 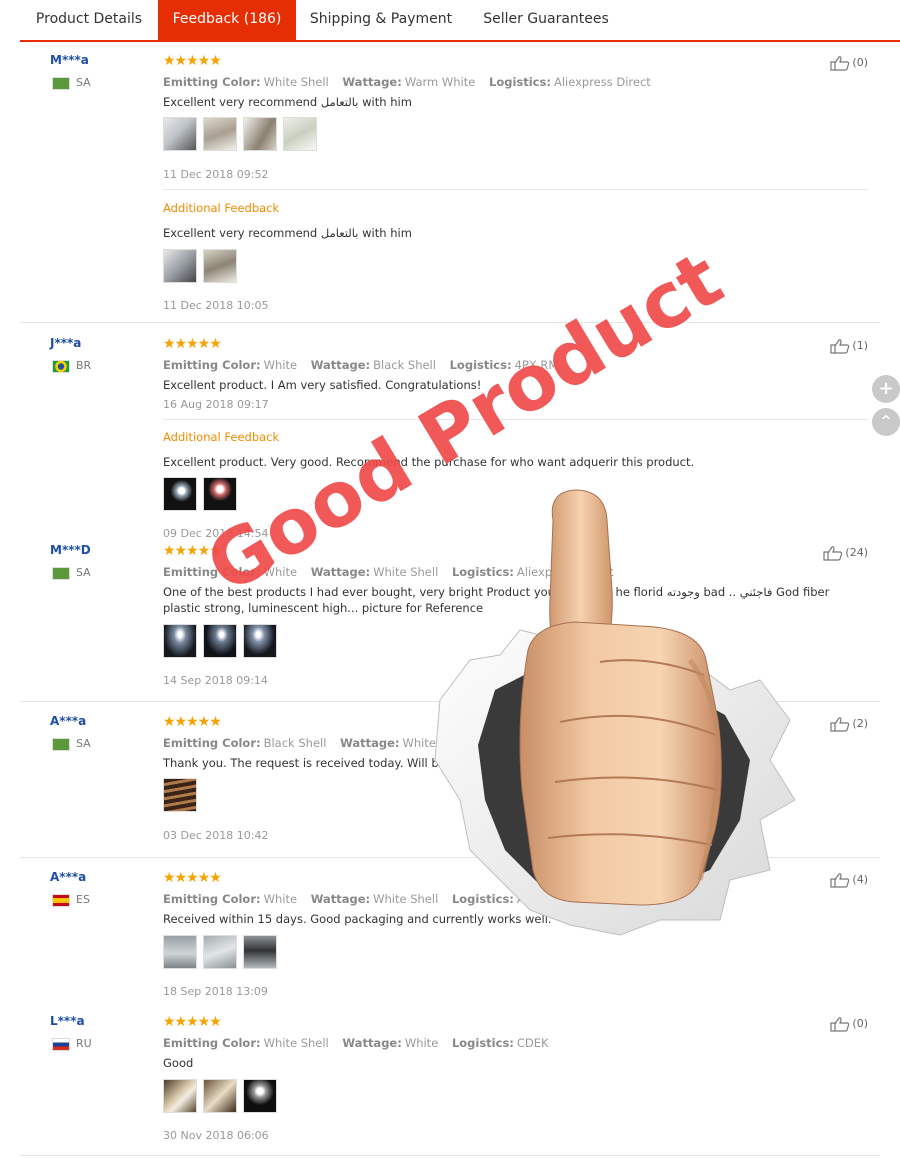 I want to click on additional-feedback-label: Additional Feedback, so click(x=221, y=208).